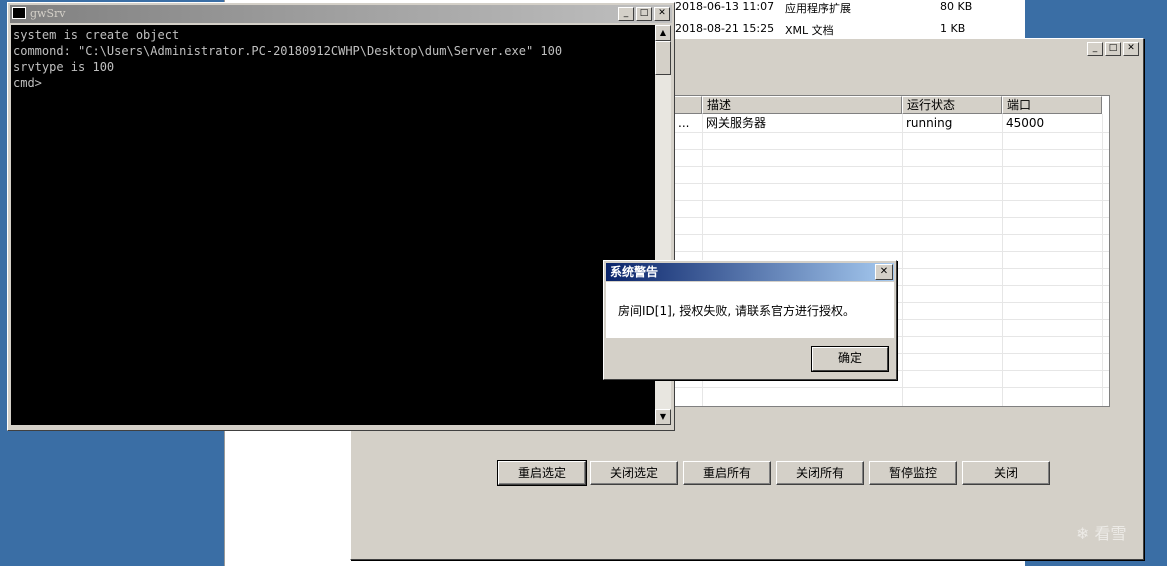 The image size is (1167, 566). Describe the element at coordinates (727, 473) in the screenshot. I see `restart-all-button: 重启所有` at that location.